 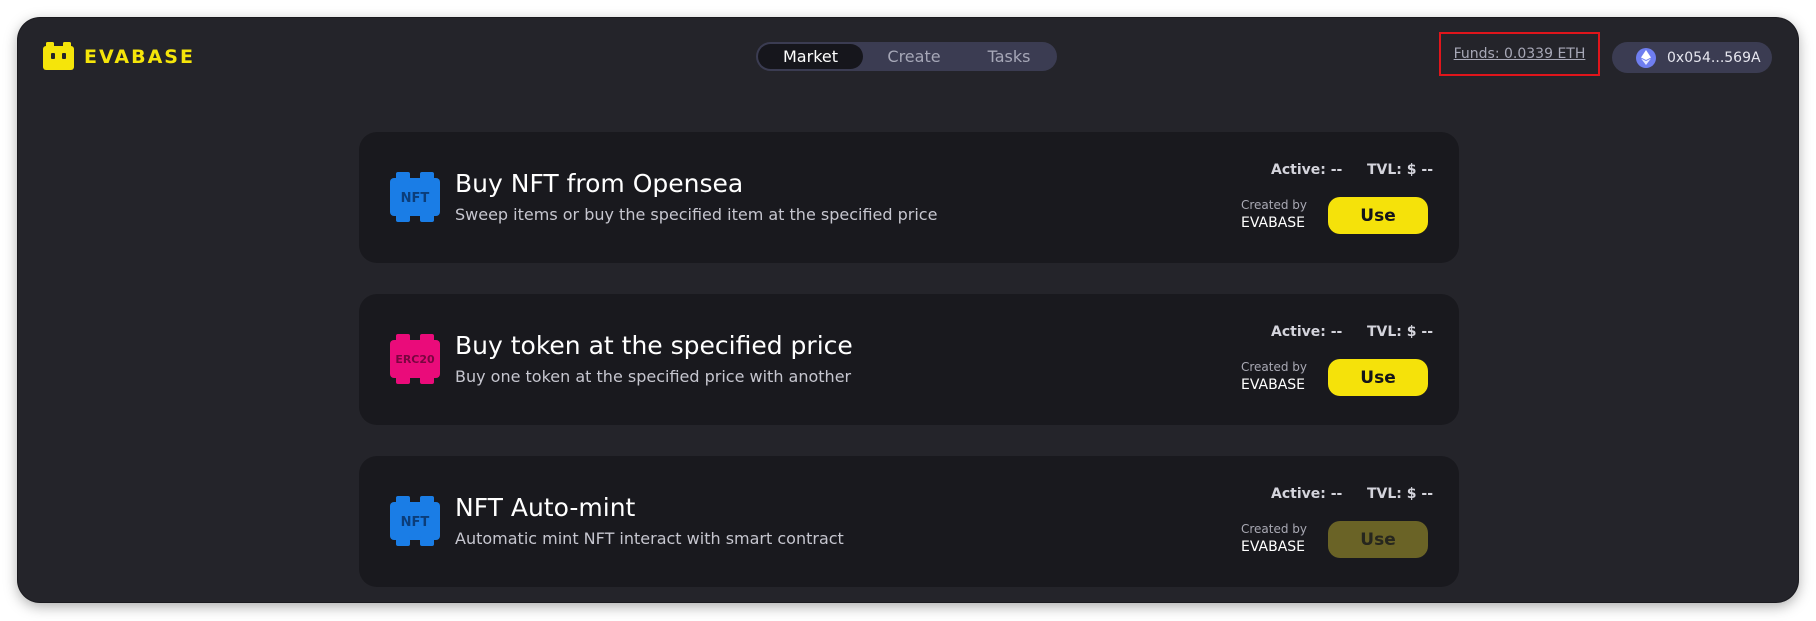 I want to click on logo: EVABASE, so click(x=119, y=57).